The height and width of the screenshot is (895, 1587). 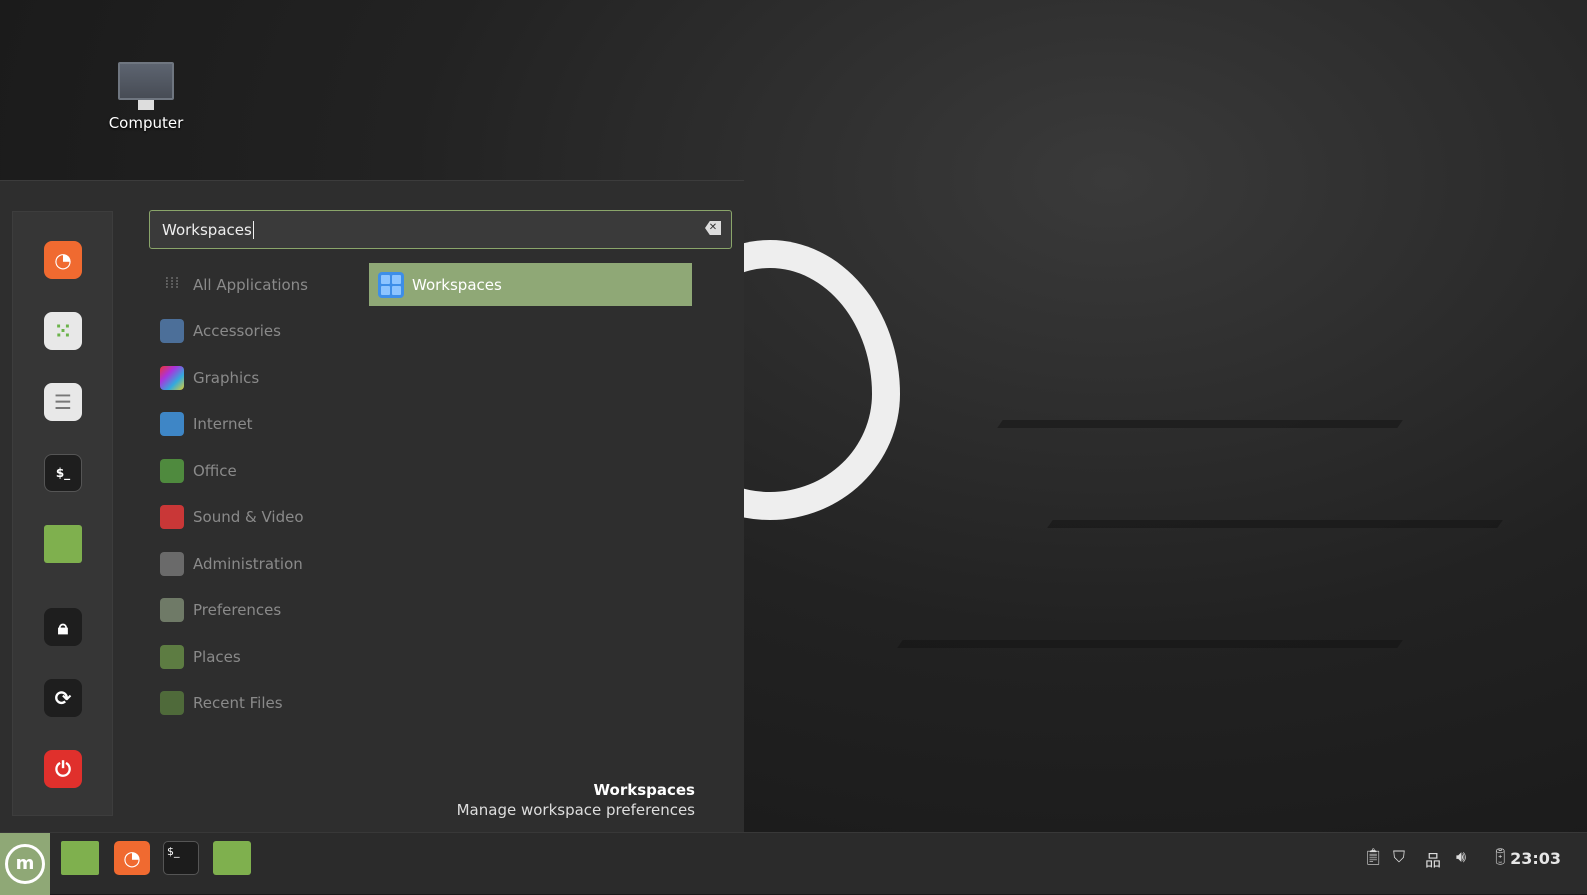 I want to click on folder-icon, so click(x=172, y=657).